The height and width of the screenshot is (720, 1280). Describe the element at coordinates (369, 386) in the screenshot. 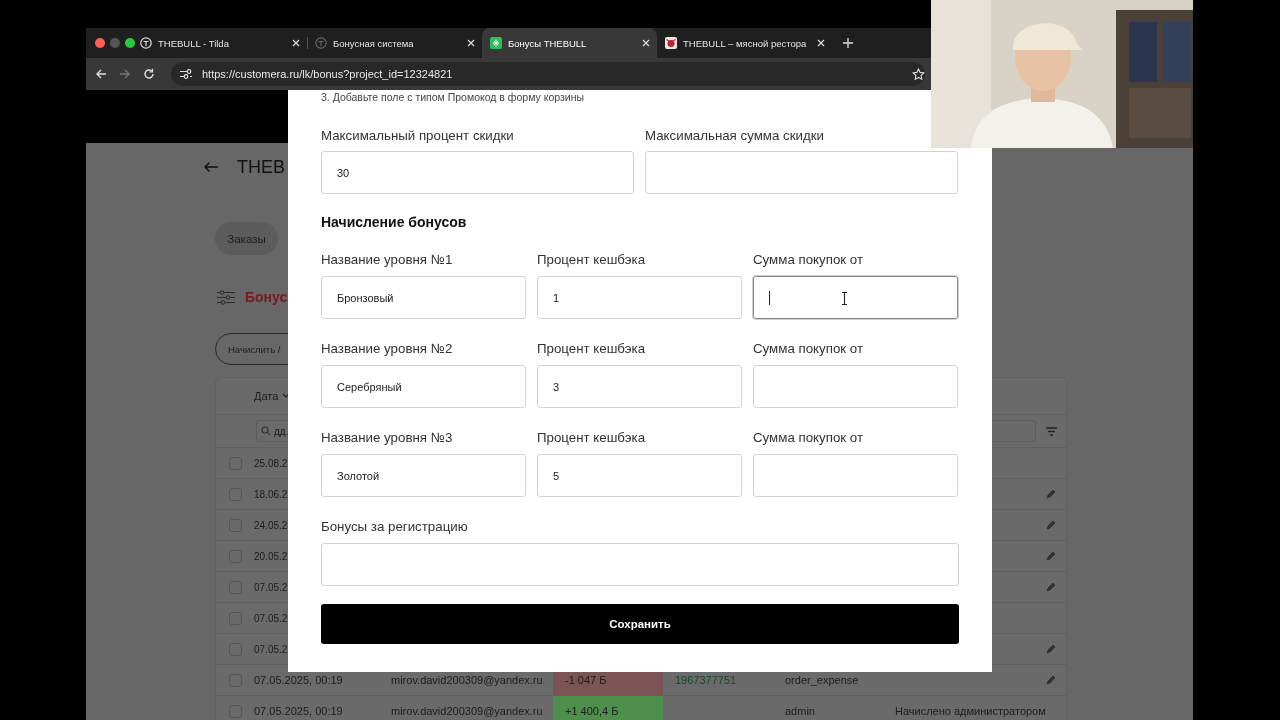

I see `field-value: Серебряный` at that location.